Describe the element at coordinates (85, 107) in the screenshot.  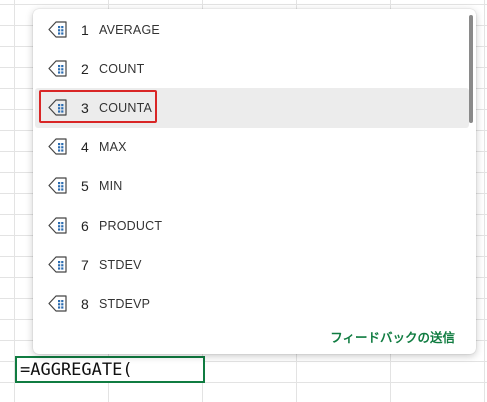
I see `item-number: 3` at that location.